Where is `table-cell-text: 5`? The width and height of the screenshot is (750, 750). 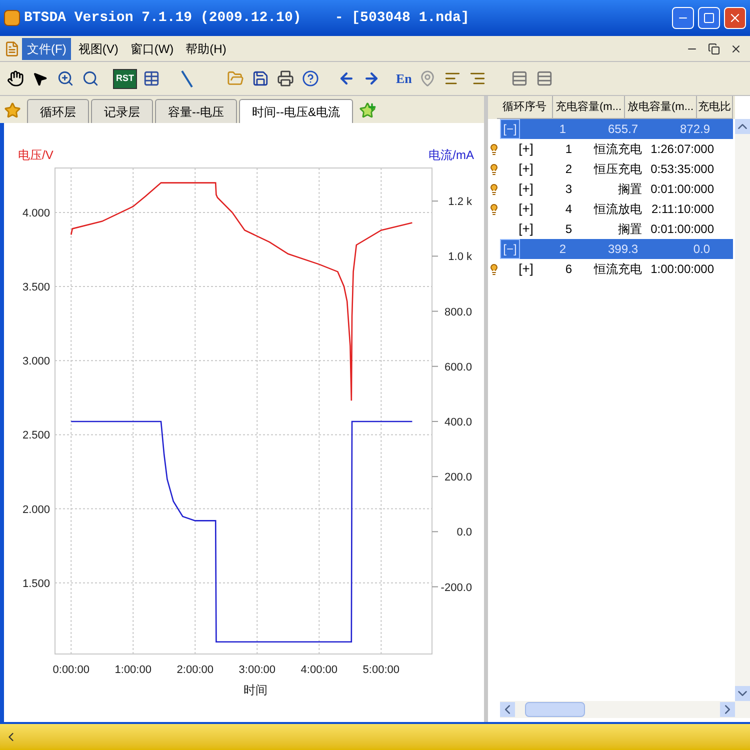
table-cell-text: 5 is located at coordinates (568, 229).